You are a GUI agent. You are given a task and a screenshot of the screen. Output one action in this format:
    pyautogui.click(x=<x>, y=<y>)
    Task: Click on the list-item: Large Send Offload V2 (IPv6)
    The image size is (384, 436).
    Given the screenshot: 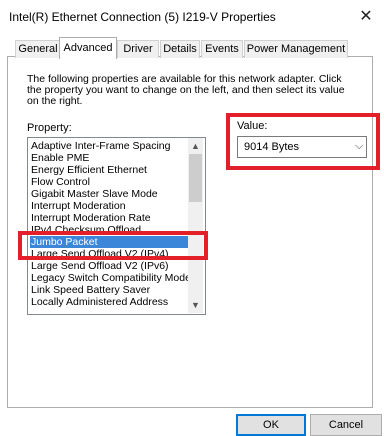 What is the action you would take?
    pyautogui.click(x=109, y=266)
    